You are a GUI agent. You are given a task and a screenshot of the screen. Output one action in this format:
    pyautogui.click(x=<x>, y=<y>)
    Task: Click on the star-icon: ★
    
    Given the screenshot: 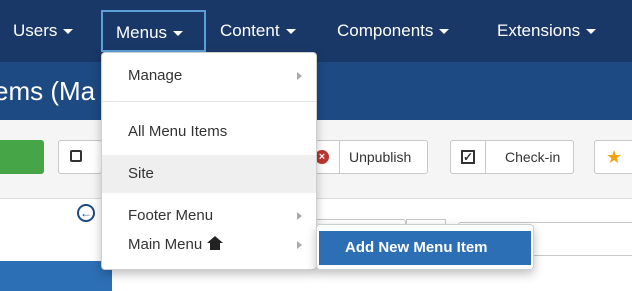 What is the action you would take?
    pyautogui.click(x=614, y=157)
    